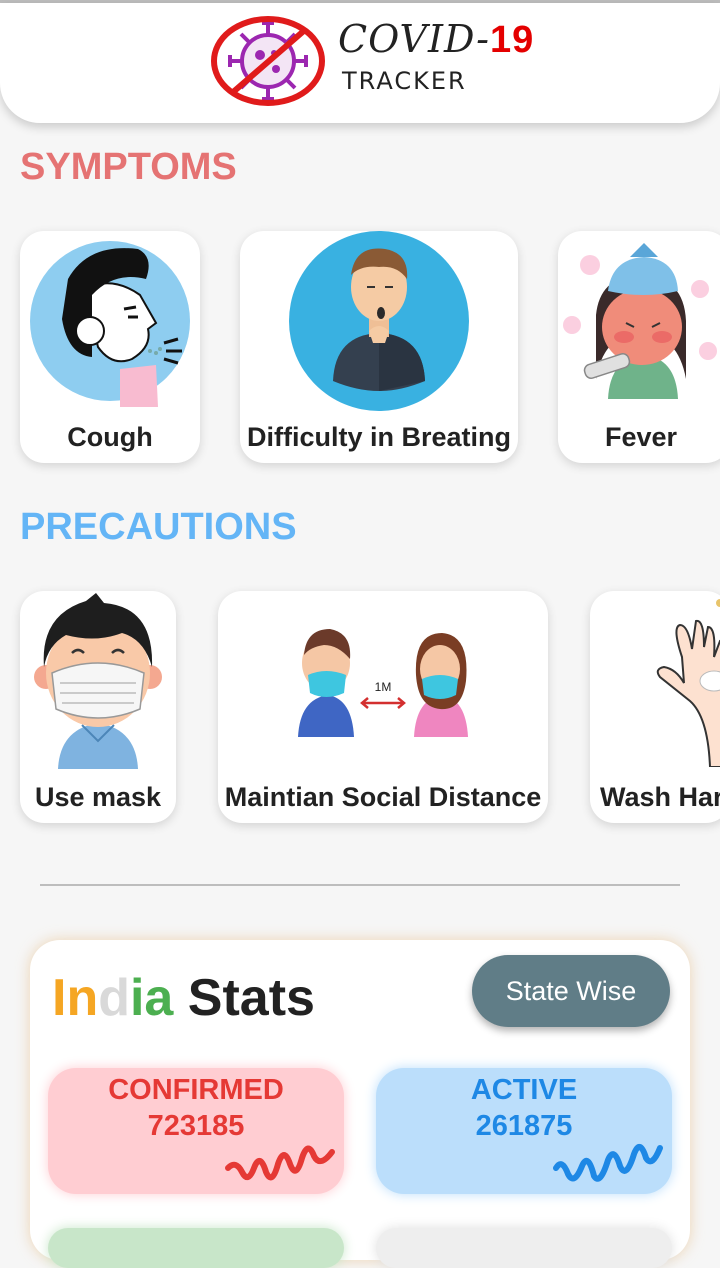 The height and width of the screenshot is (1268, 720). I want to click on fever-illustration, so click(640, 321).